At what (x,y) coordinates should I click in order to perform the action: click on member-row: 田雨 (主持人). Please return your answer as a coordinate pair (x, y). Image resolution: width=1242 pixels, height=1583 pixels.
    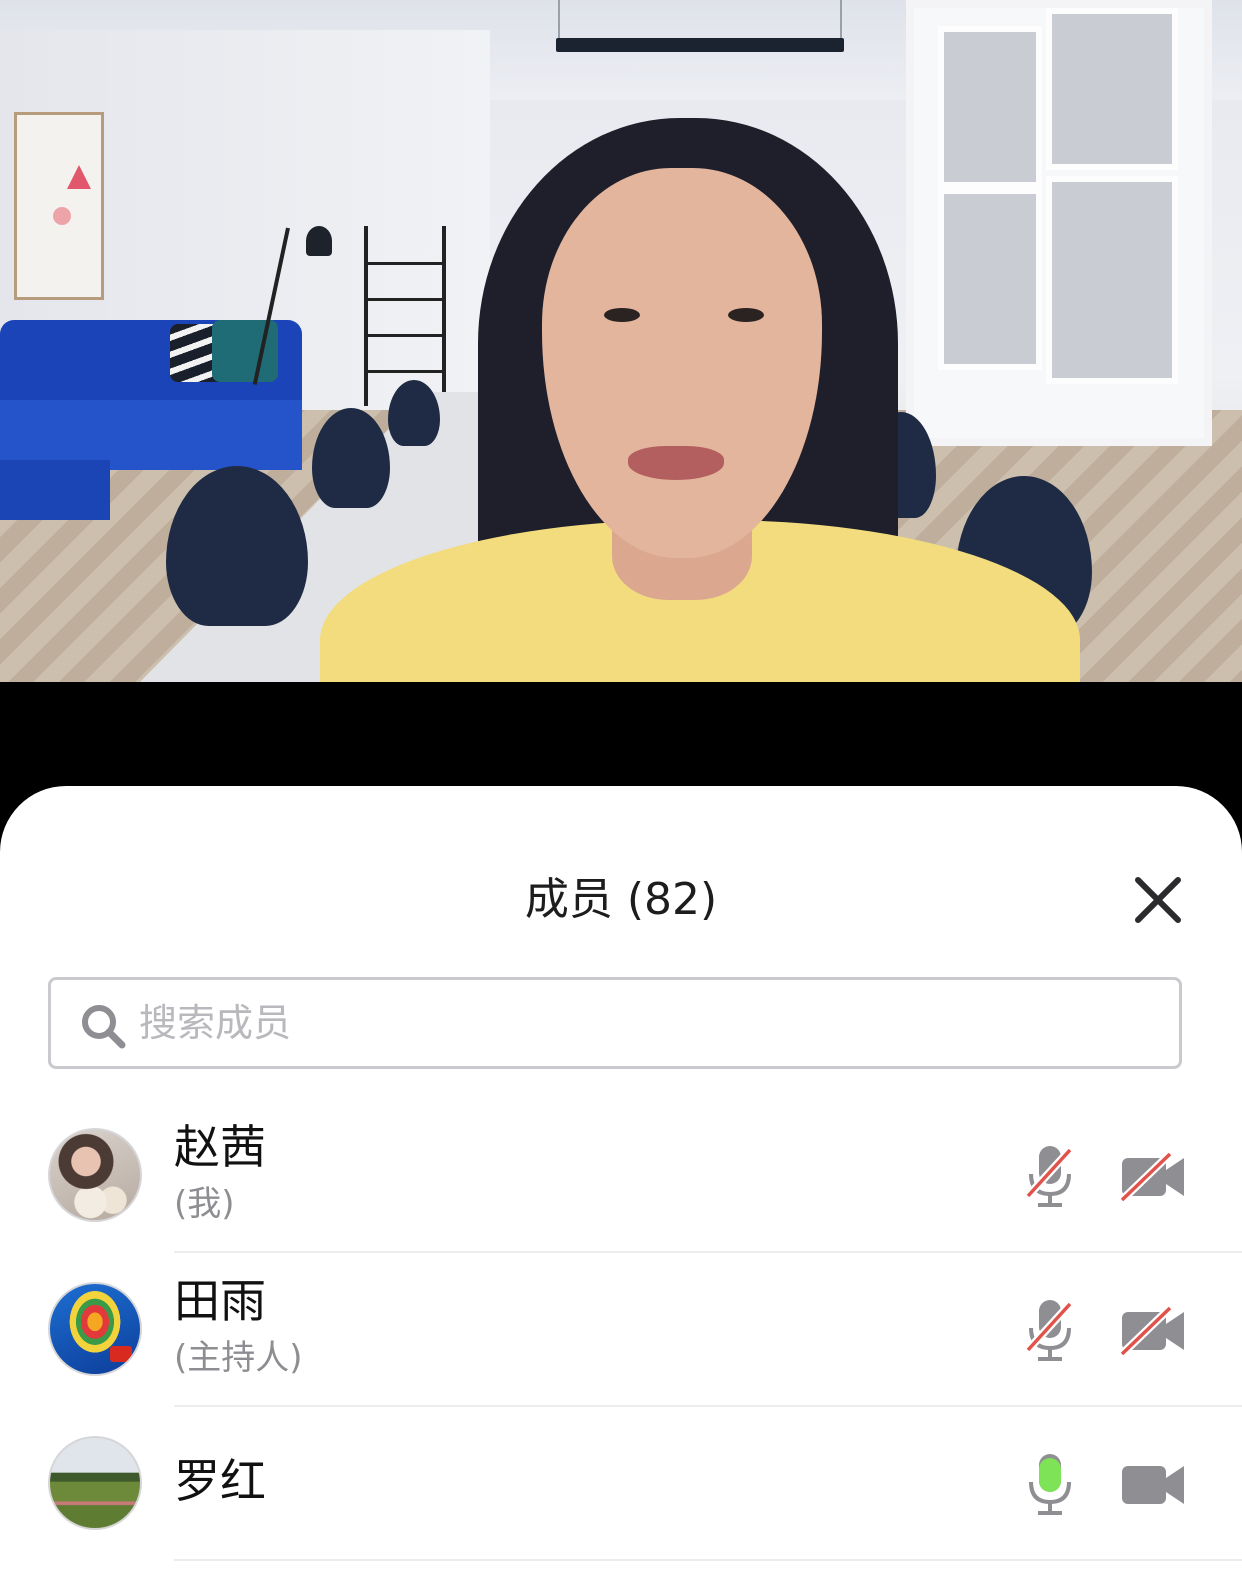
    Looking at the image, I should click on (621, 1329).